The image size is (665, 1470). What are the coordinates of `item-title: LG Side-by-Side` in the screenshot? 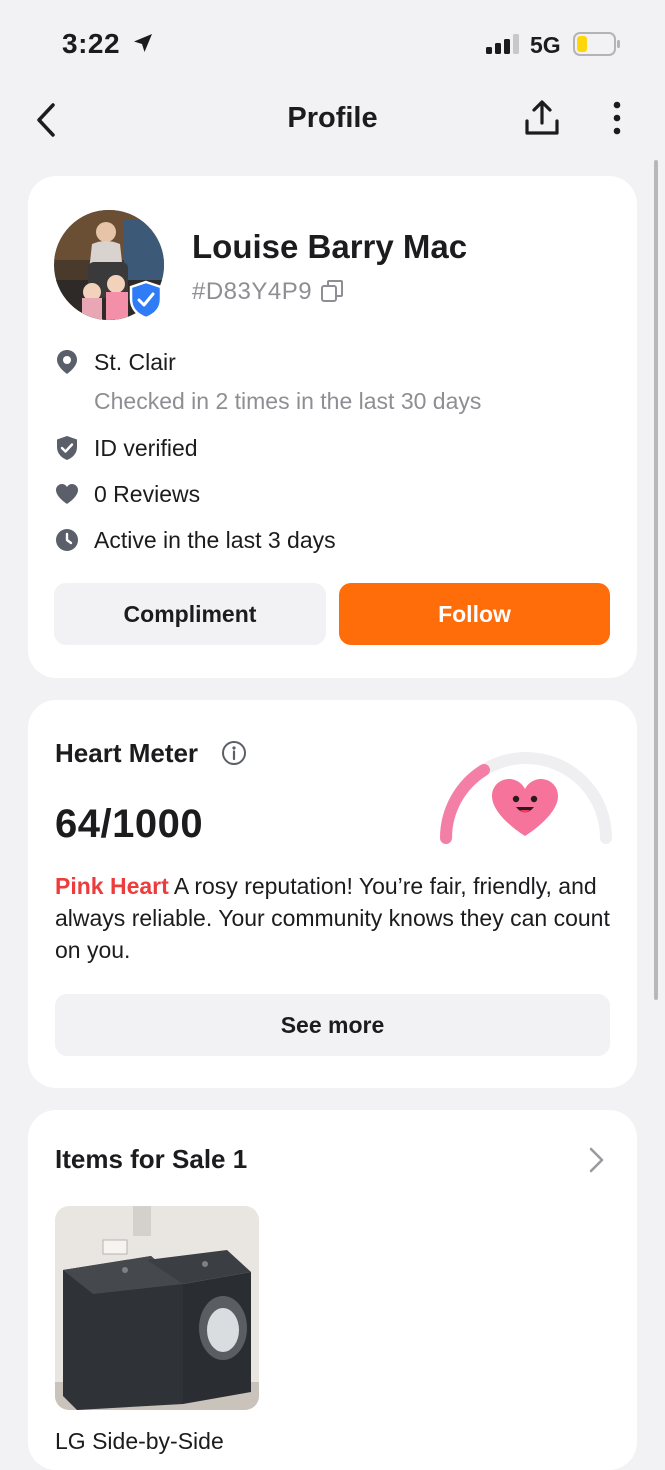 It's located at (139, 1441).